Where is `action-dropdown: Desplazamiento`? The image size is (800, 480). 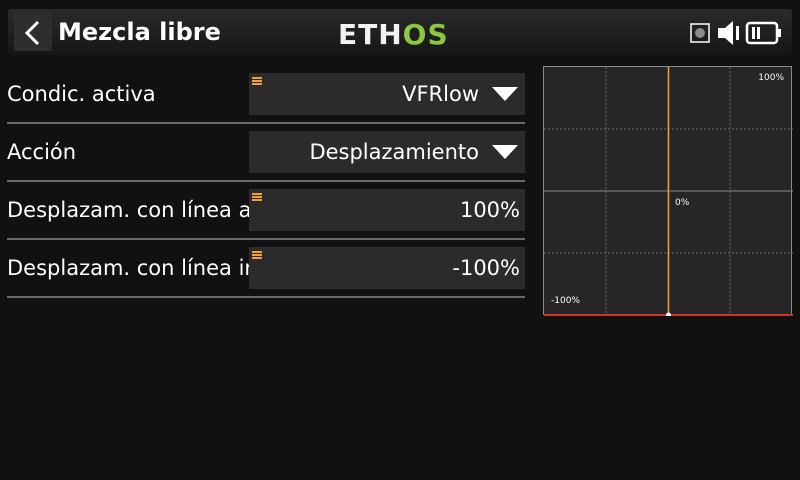 action-dropdown: Desplazamiento is located at coordinates (387, 152).